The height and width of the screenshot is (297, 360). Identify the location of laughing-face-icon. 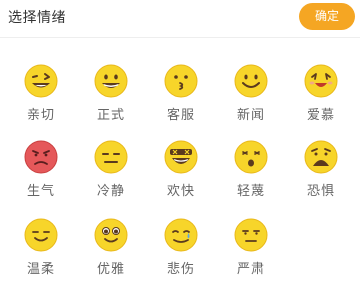
(181, 157).